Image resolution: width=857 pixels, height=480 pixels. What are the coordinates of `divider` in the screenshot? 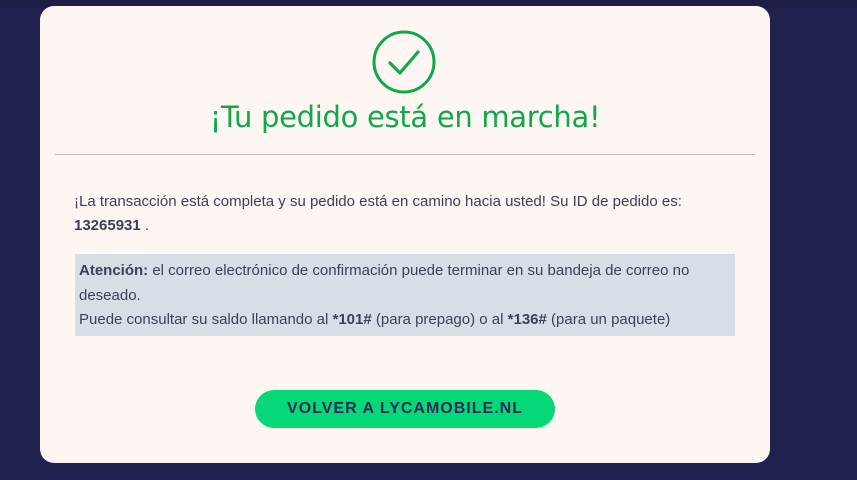 It's located at (405, 154).